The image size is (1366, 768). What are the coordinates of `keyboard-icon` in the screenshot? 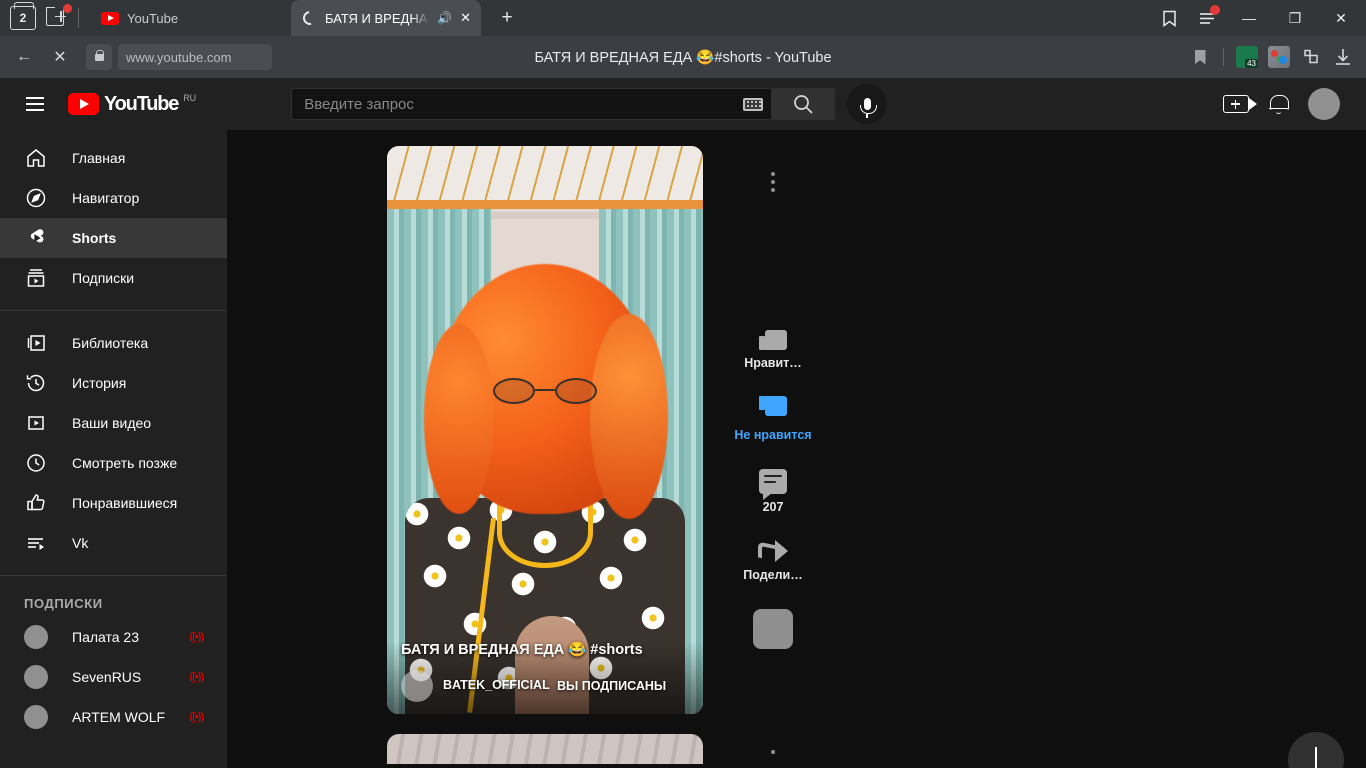 It's located at (753, 104).